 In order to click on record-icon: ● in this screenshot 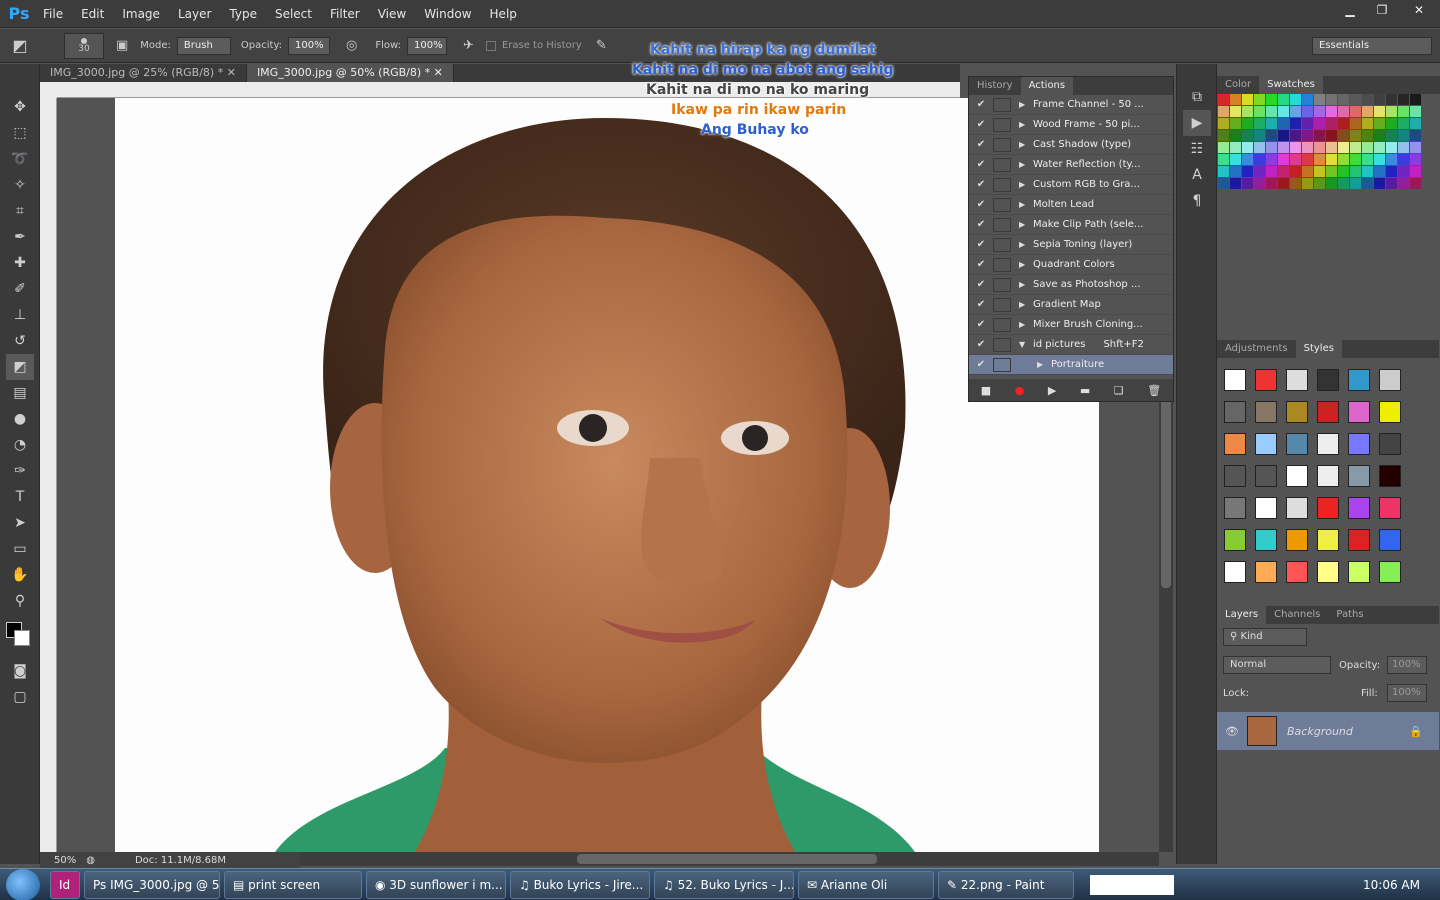, I will do `click(1020, 390)`.